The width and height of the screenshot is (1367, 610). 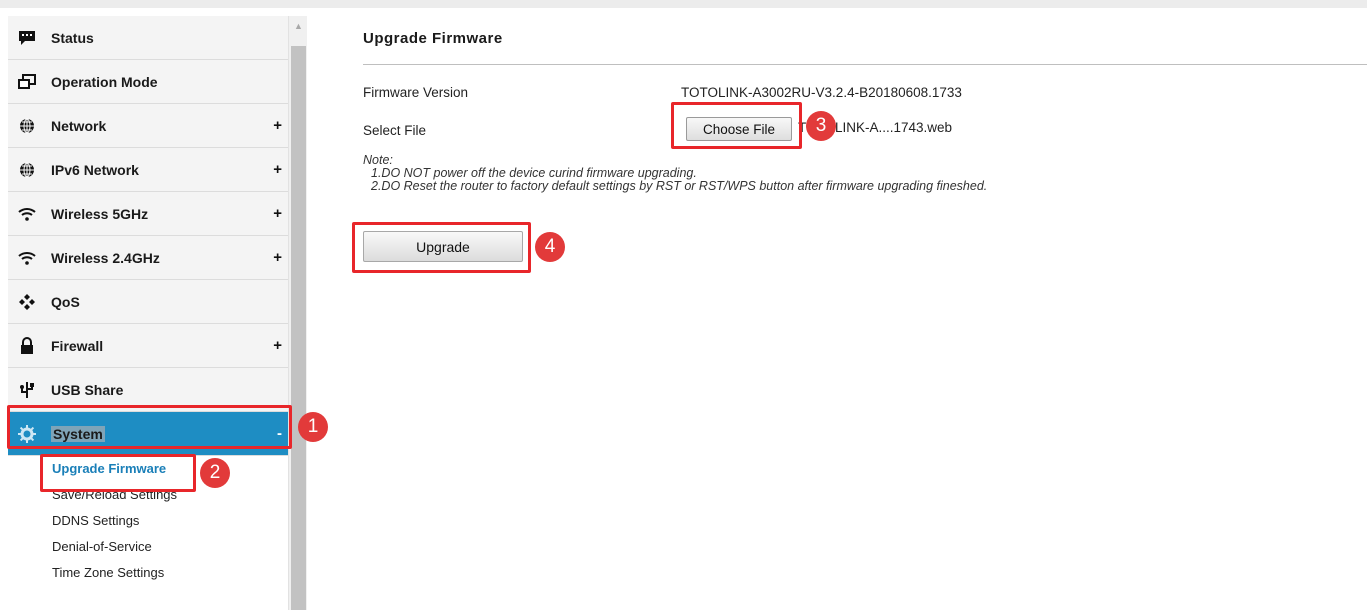 I want to click on sidebar-item-label: IPv6 Network, so click(x=95, y=169).